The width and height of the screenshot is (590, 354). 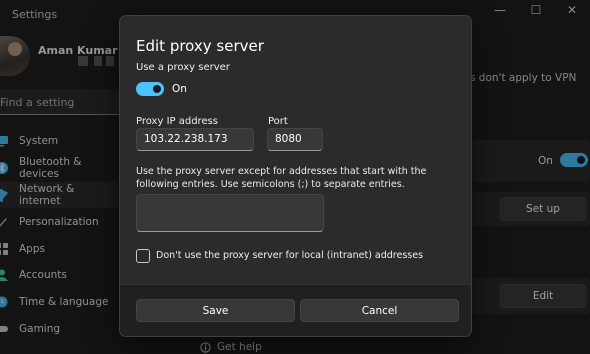 I want to click on cancel-button: Cancel, so click(x=379, y=310).